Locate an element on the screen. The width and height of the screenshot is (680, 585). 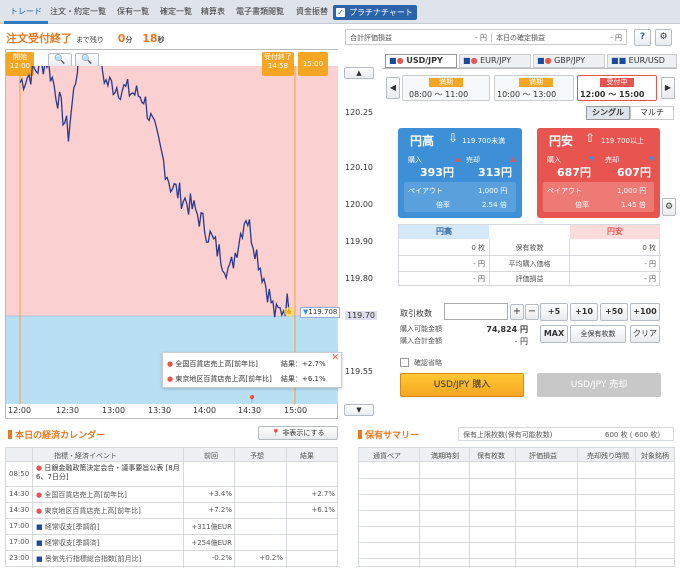
col-forecast: 予想 is located at coordinates (257, 456).